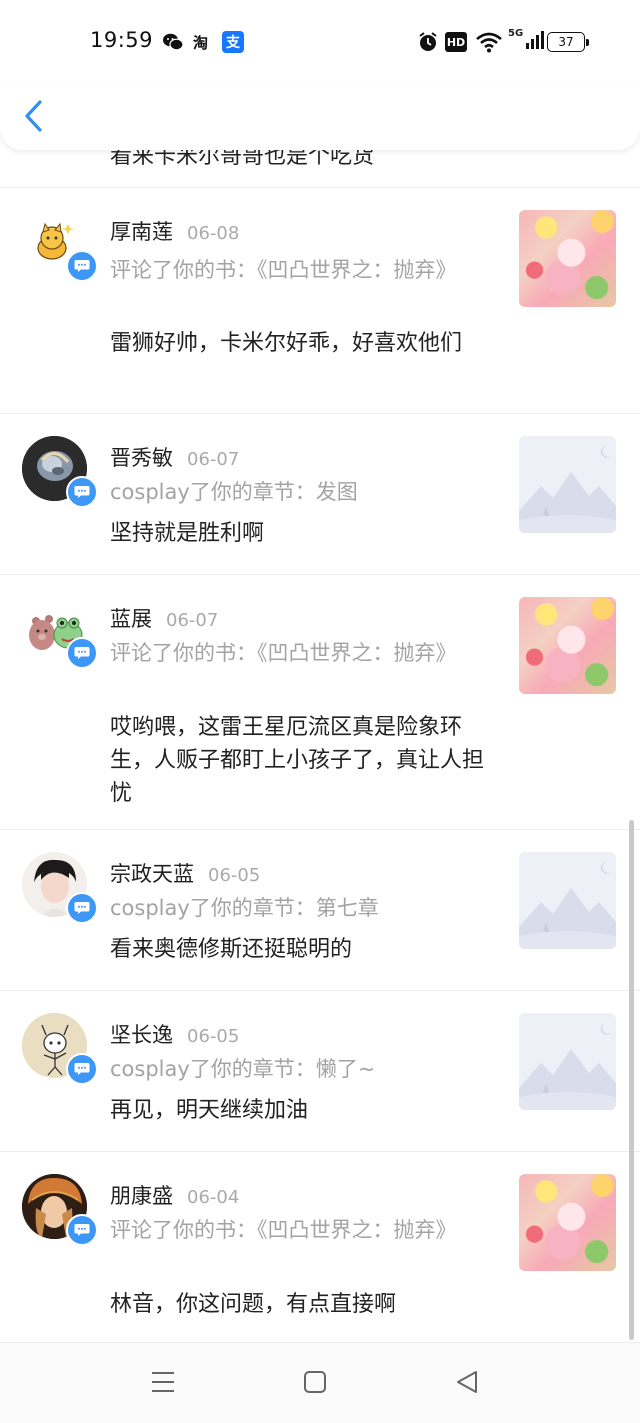 The image size is (640, 1423). I want to click on user-name-text: 厚南莲, so click(141, 232).